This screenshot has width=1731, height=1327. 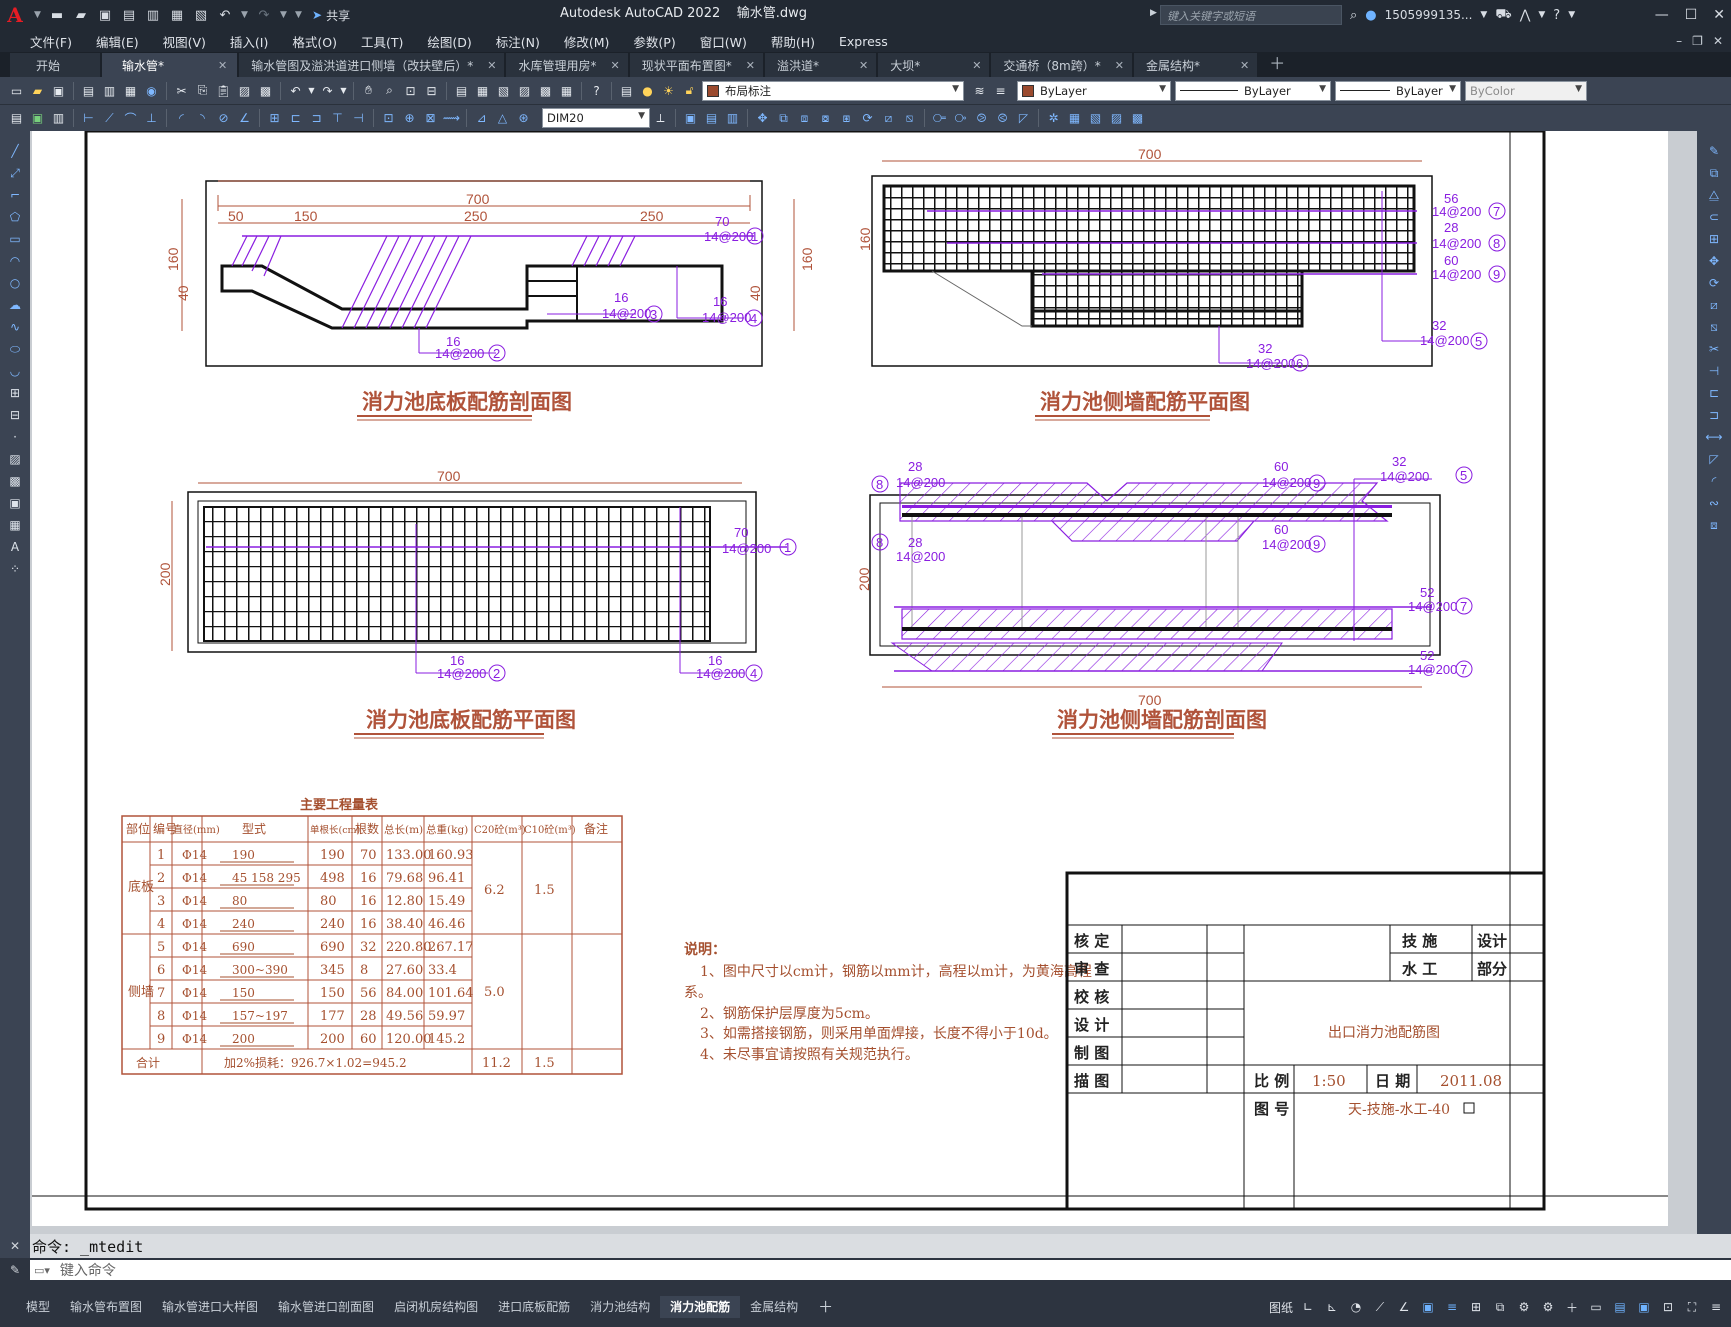 I want to click on trim-icon: ✂, so click(x=1714, y=349).